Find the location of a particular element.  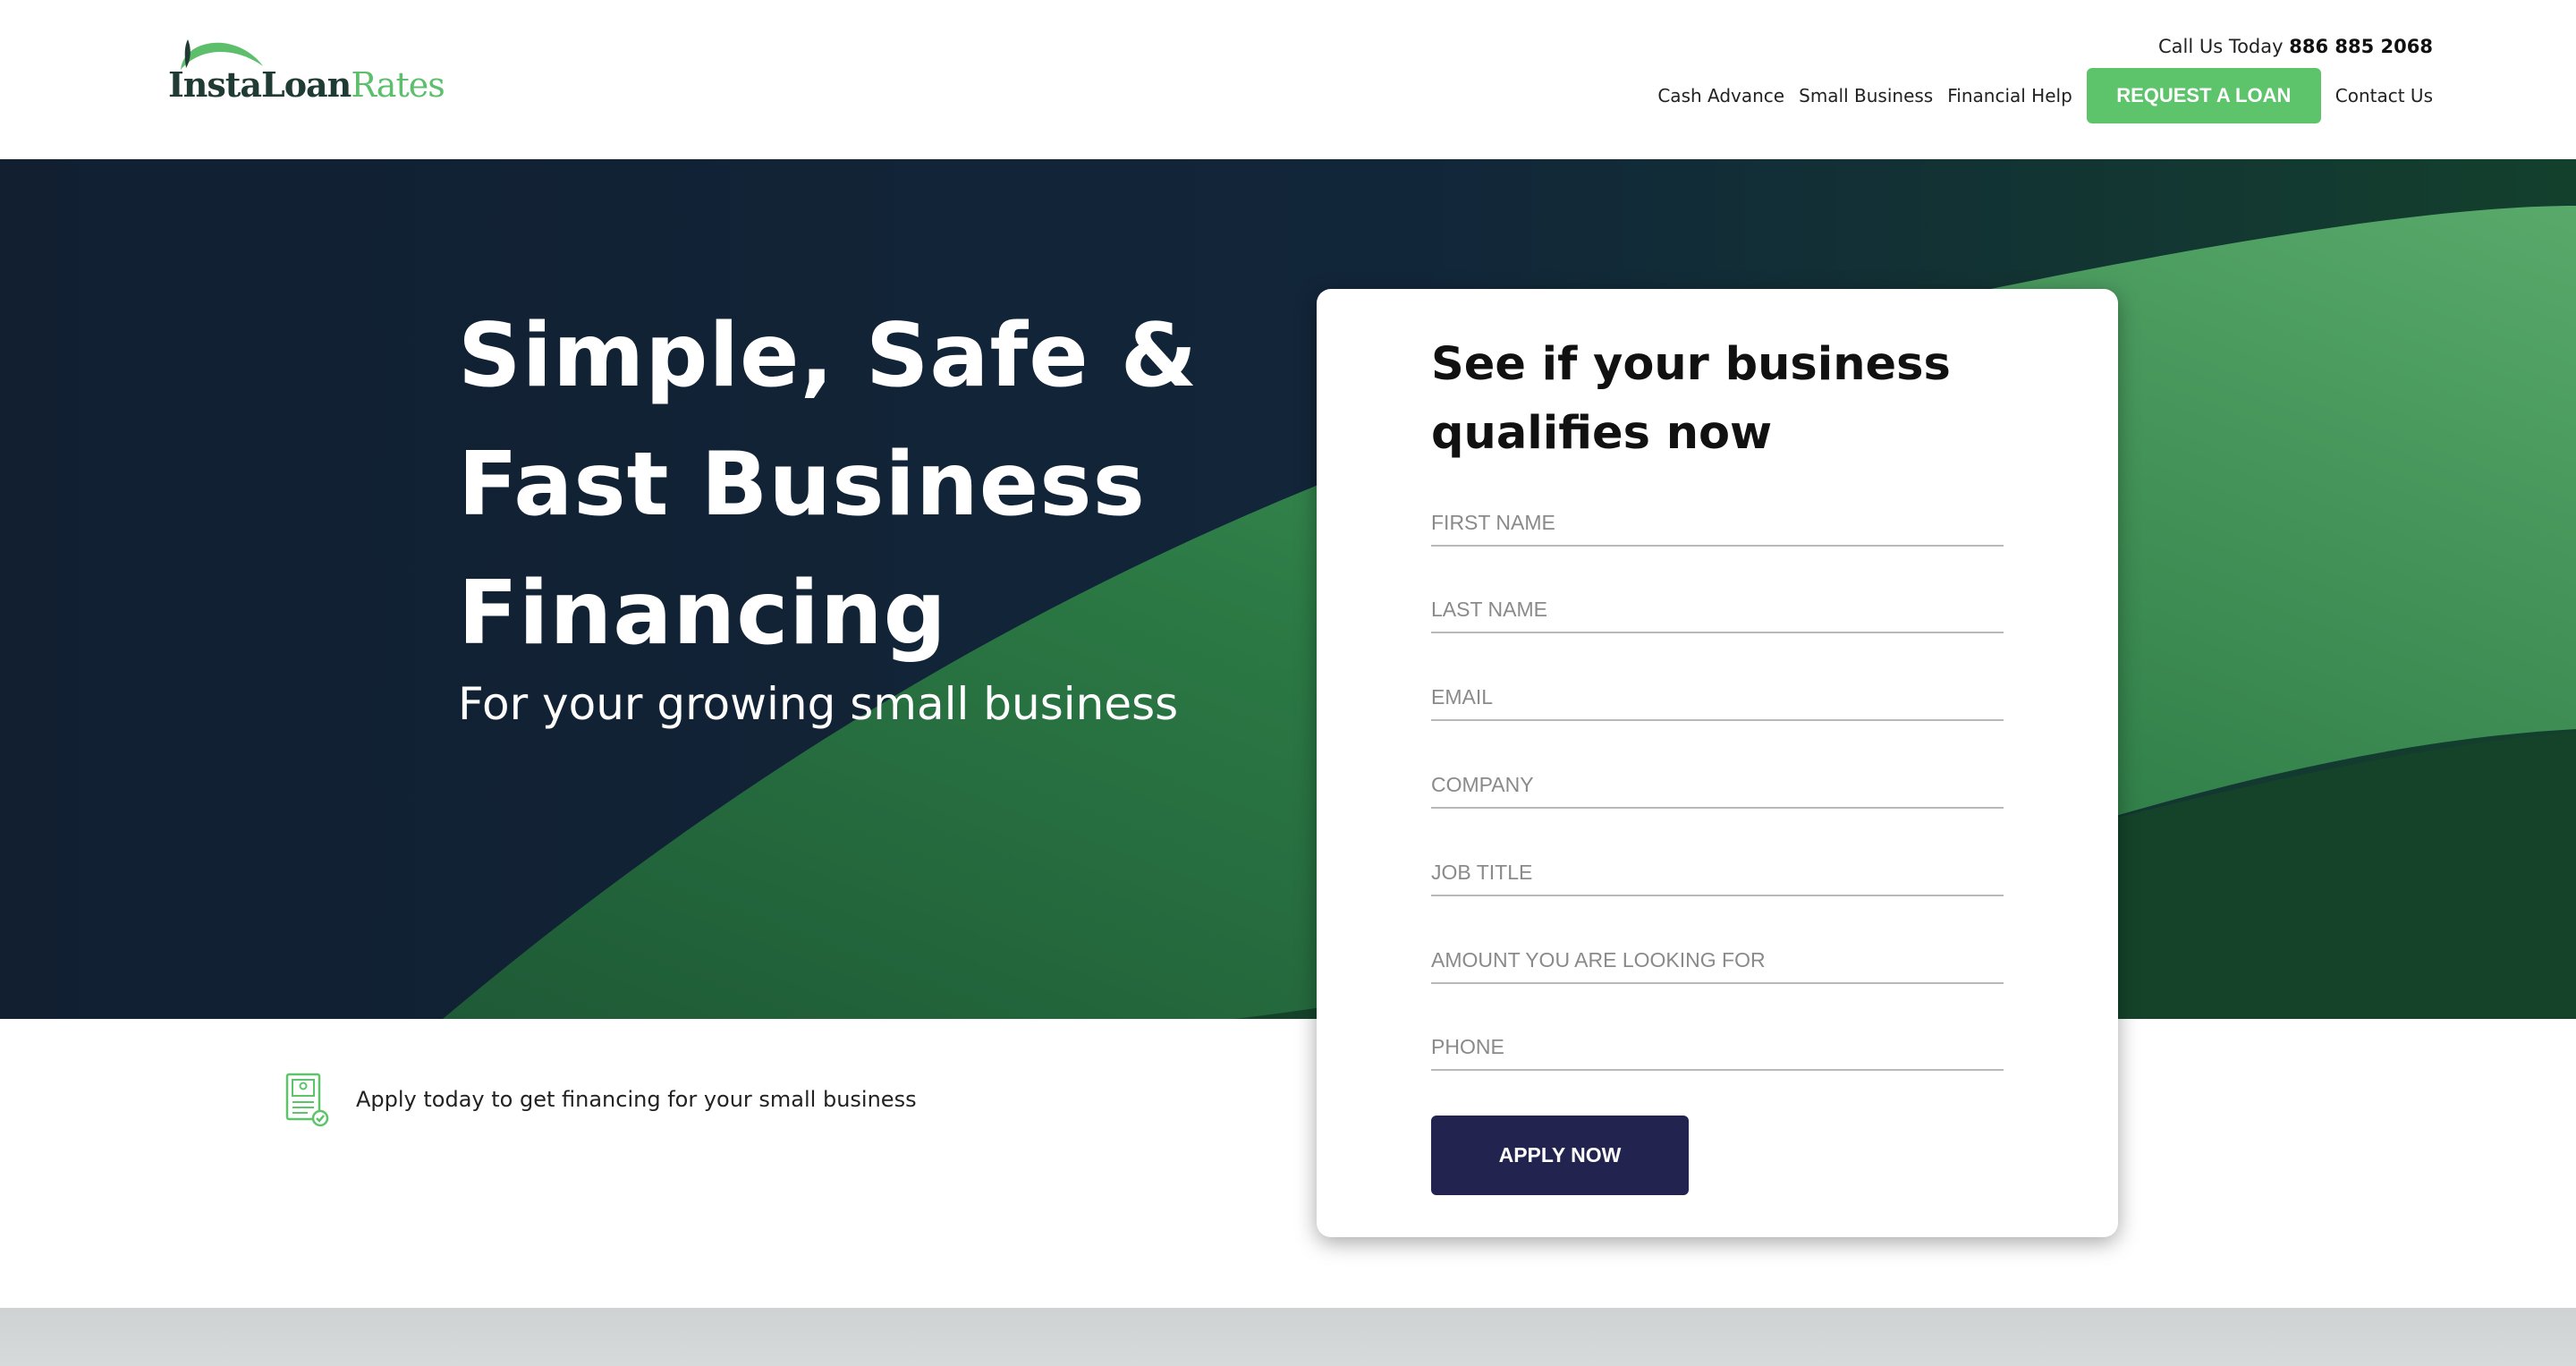

company-input is located at coordinates (1717, 781).